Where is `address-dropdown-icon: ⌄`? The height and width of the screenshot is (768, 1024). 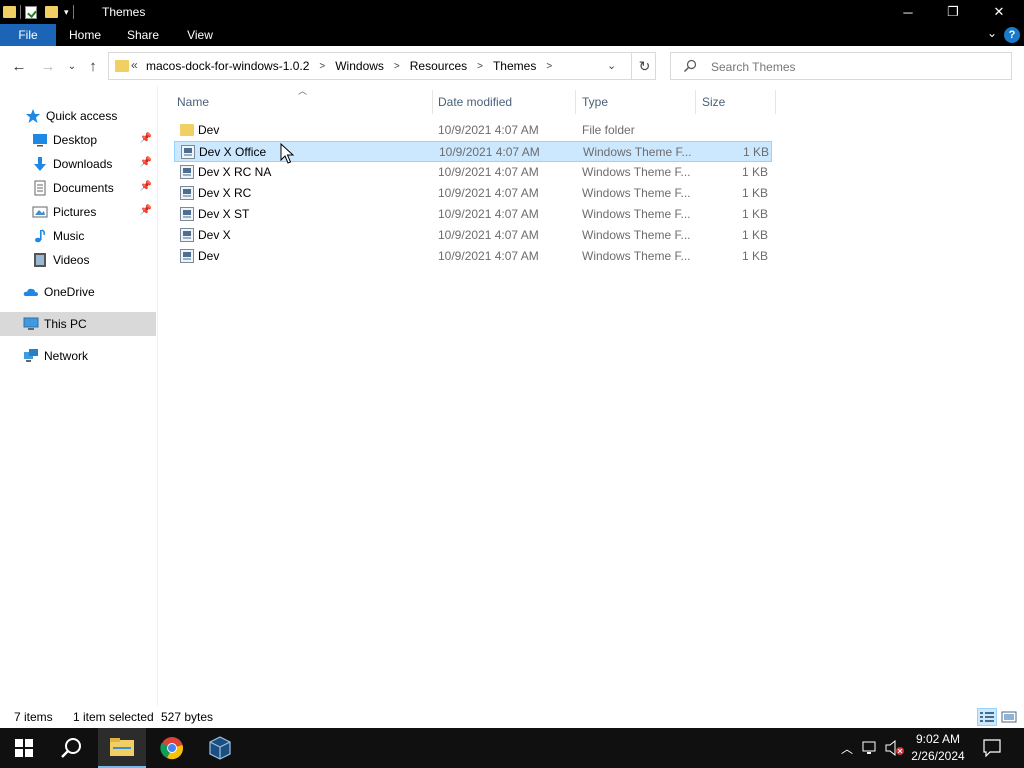 address-dropdown-icon: ⌄ is located at coordinates (611, 65).